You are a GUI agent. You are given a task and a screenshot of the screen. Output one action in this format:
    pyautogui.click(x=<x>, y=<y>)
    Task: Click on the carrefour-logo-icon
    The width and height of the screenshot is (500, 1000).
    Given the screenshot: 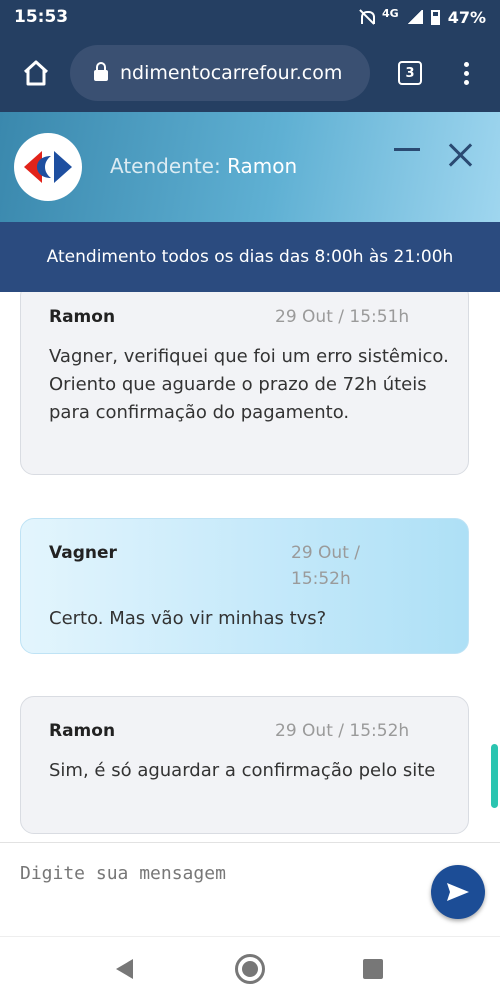 What is the action you would take?
    pyautogui.click(x=48, y=167)
    